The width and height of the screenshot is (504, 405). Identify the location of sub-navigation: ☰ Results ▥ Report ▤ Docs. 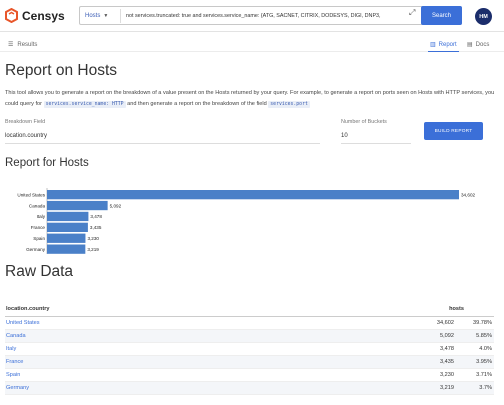
(252, 45).